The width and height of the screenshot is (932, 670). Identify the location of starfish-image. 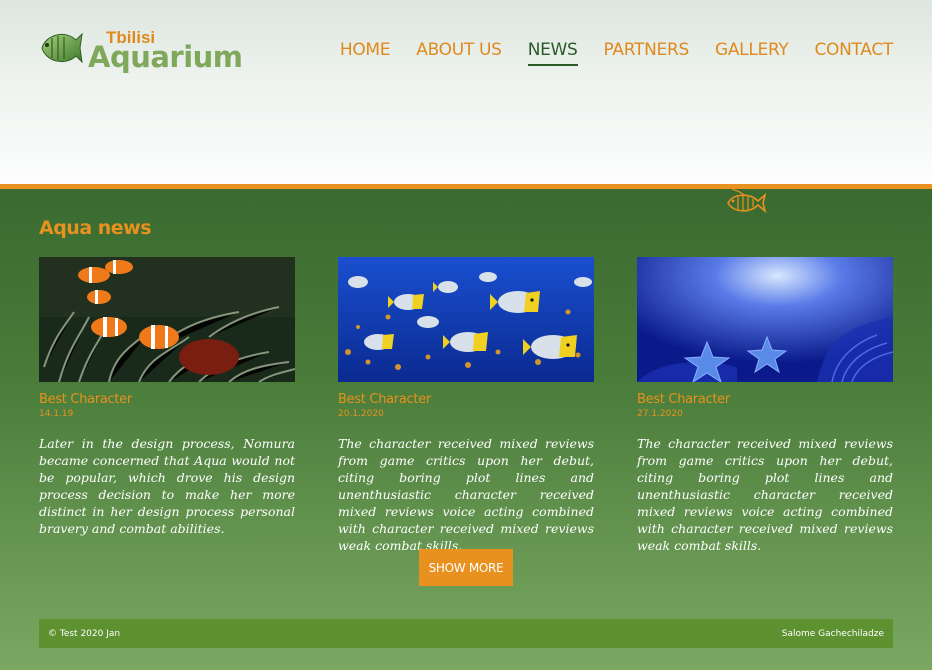
(765, 319).